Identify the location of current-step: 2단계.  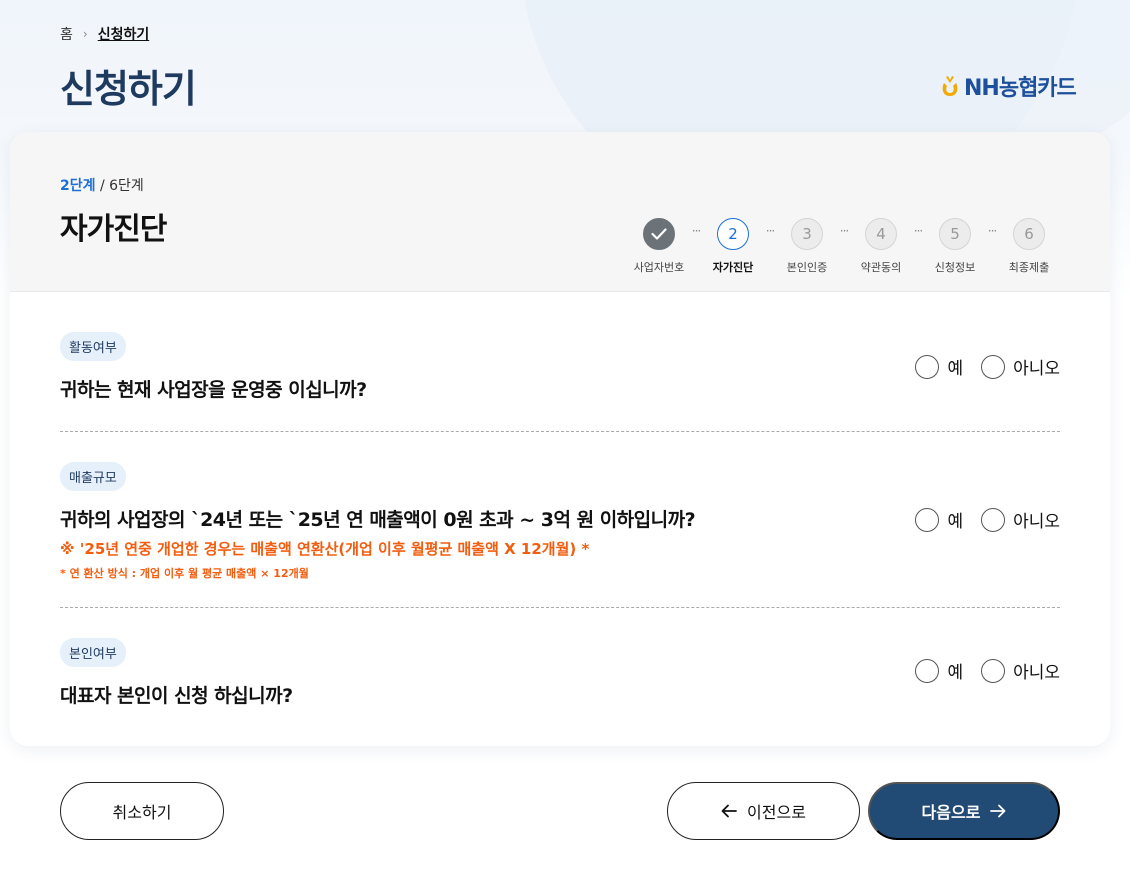
(78, 186).